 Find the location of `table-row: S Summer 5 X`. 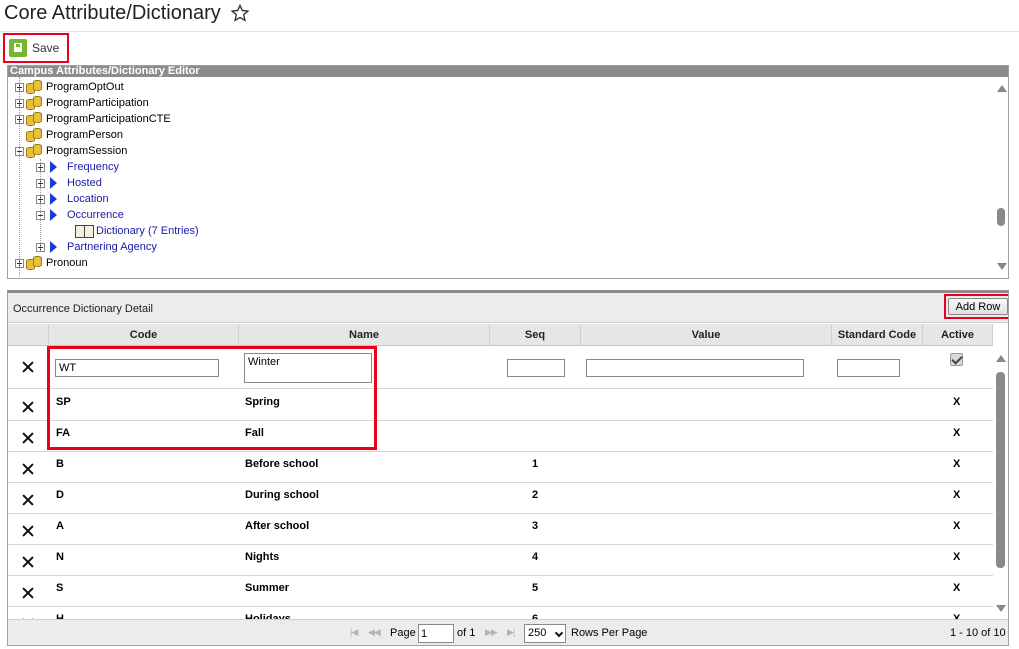

table-row: S Summer 5 X is located at coordinates (500, 591).